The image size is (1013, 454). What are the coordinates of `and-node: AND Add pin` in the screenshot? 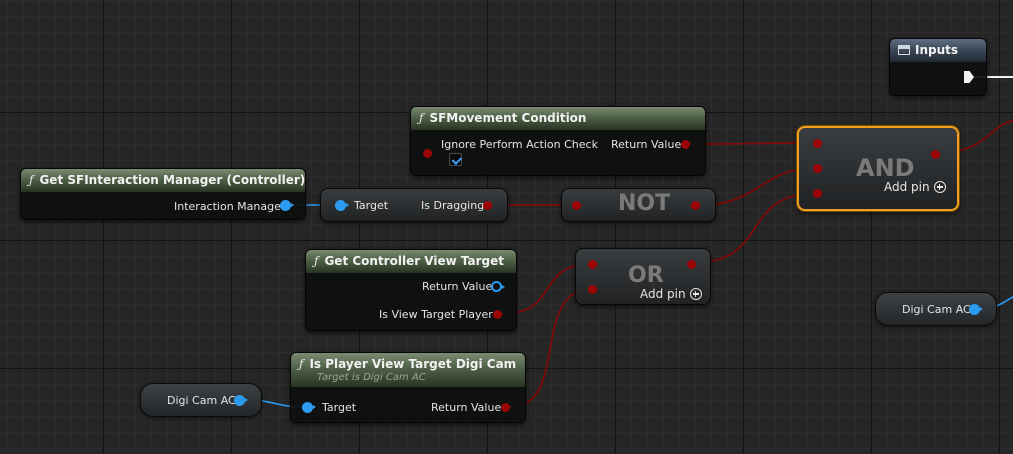 It's located at (878, 168).